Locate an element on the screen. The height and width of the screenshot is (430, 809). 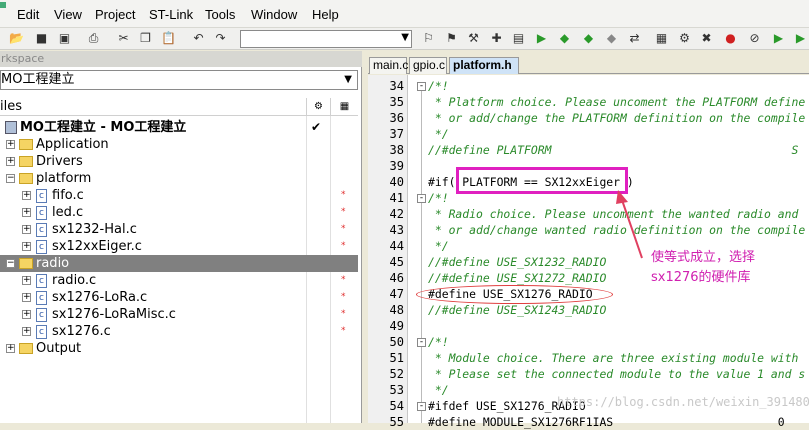
open-folder-icon: 📂 is located at coordinates (16, 38).